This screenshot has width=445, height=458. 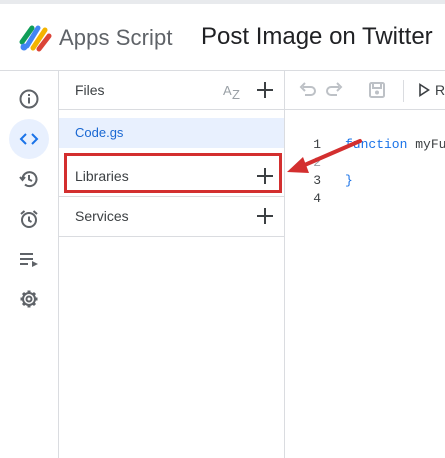 I want to click on services-row: Services, so click(x=171, y=216).